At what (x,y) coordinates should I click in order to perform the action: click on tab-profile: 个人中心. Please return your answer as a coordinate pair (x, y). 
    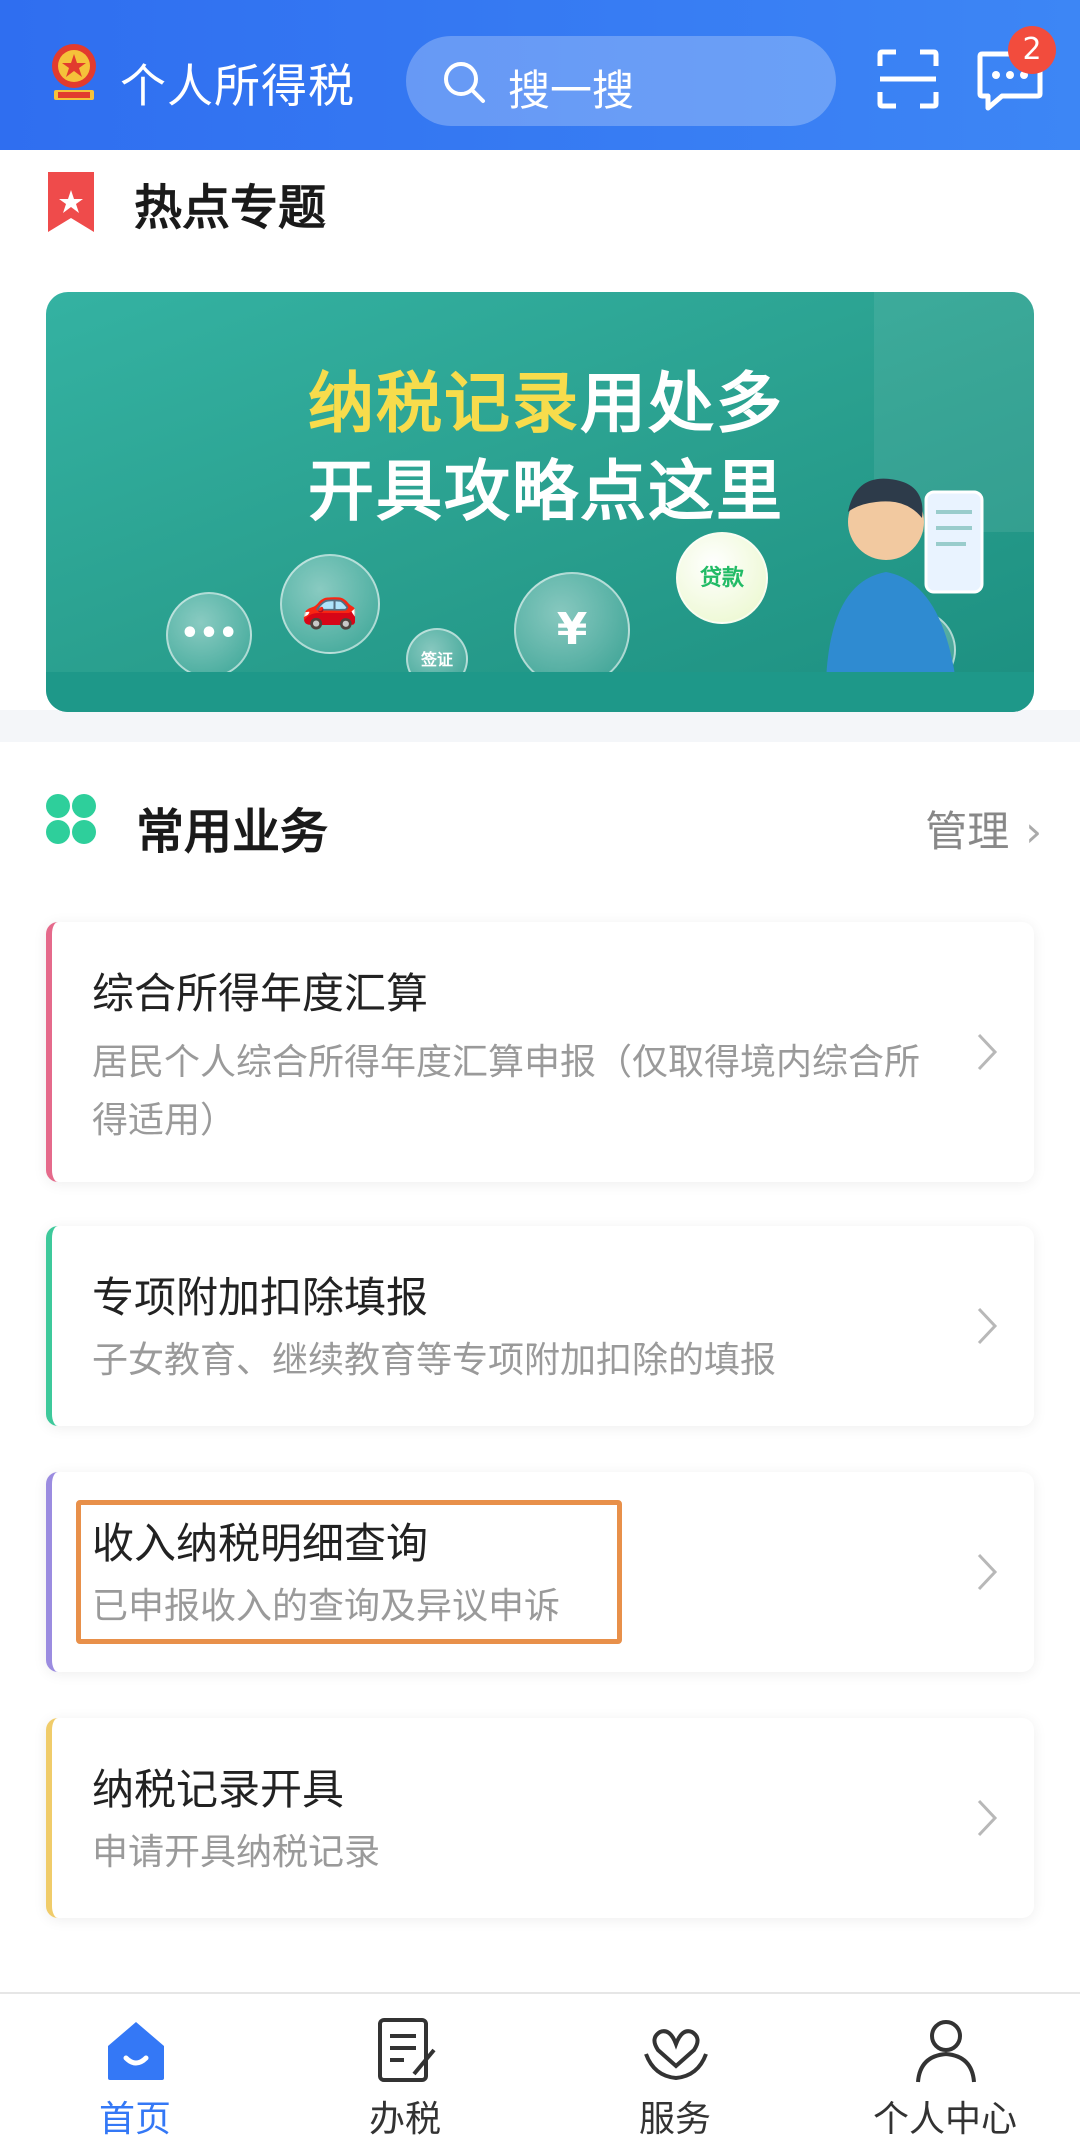
    Looking at the image, I should click on (945, 2066).